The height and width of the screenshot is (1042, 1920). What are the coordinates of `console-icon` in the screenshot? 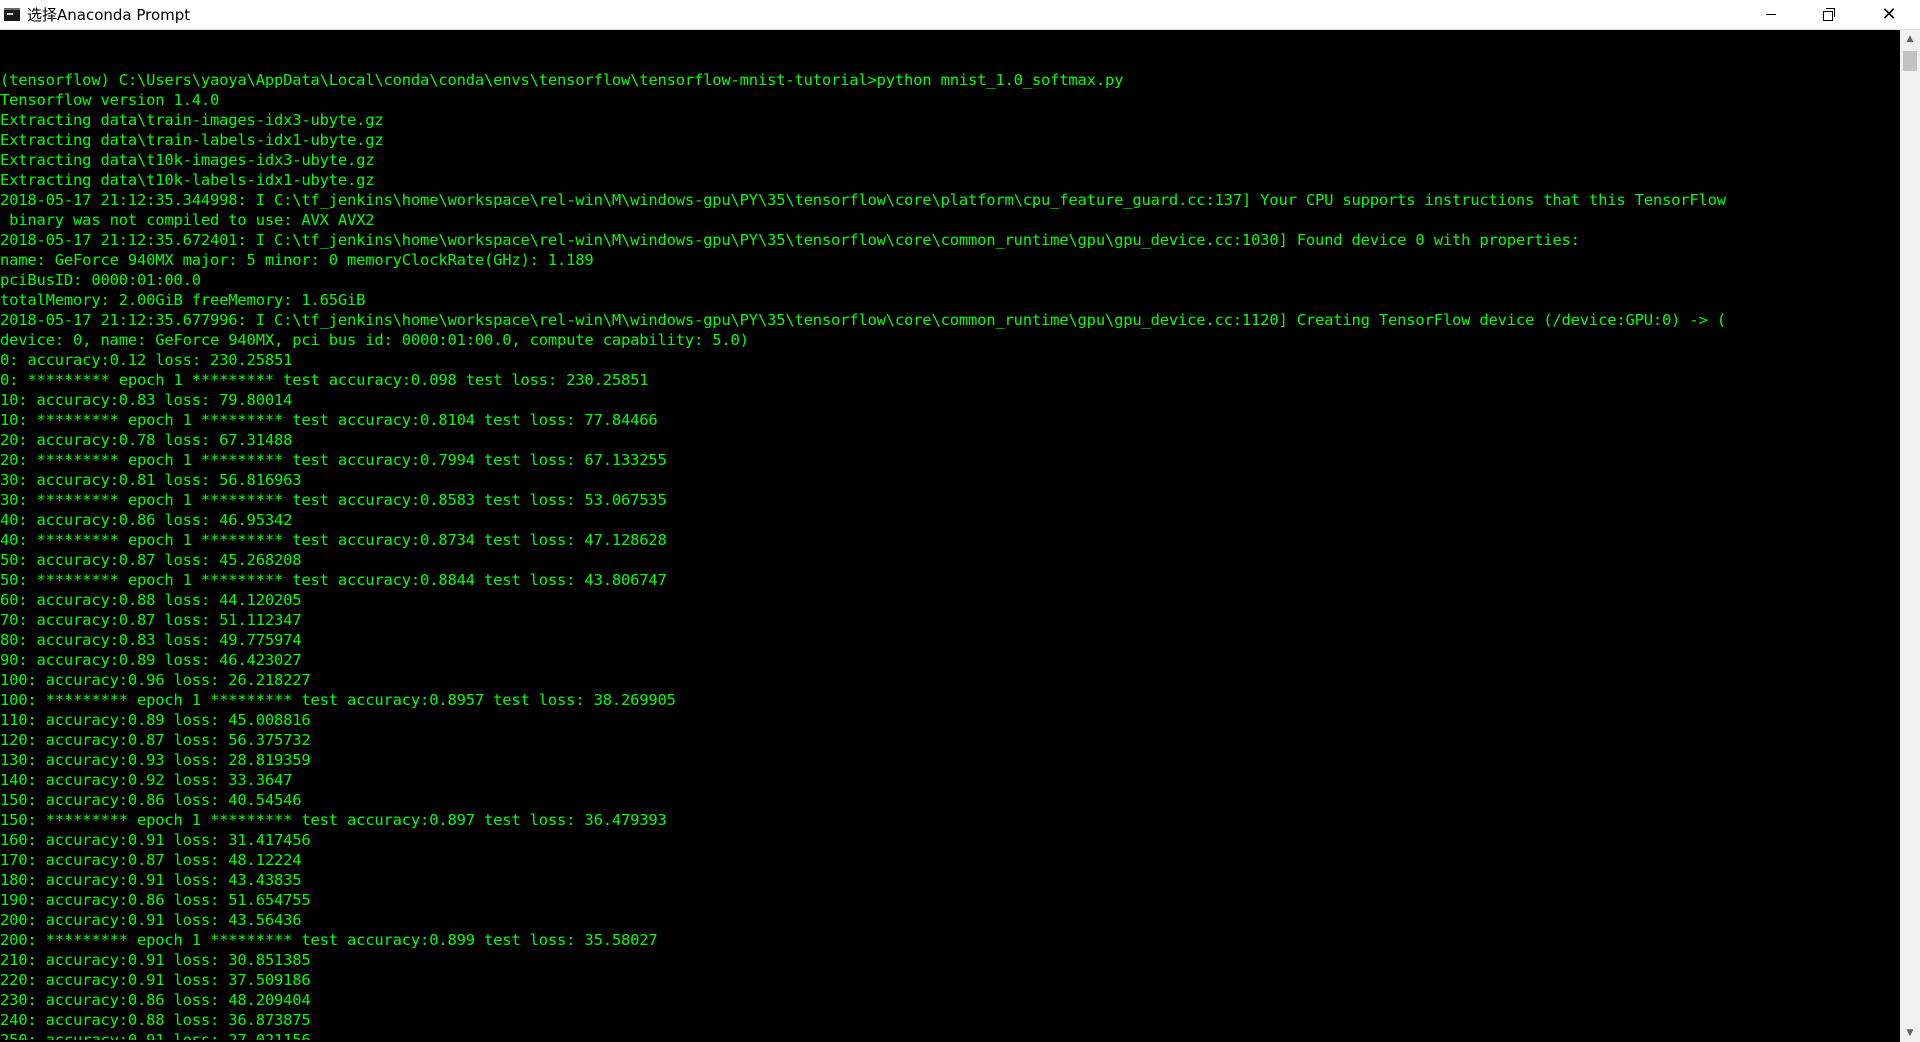 It's located at (12, 14).